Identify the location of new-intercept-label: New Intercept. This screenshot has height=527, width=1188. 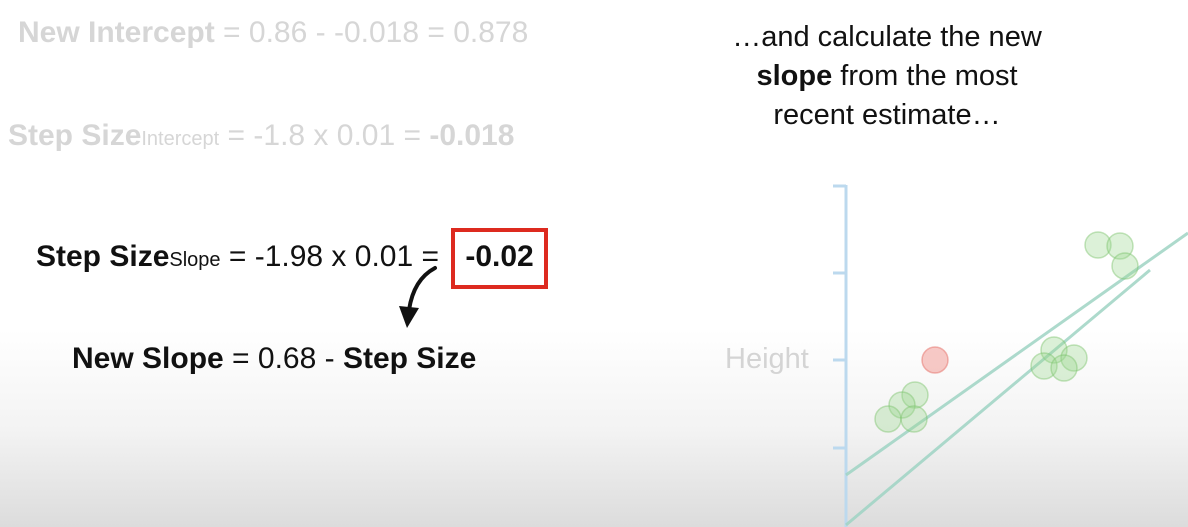
(116, 32).